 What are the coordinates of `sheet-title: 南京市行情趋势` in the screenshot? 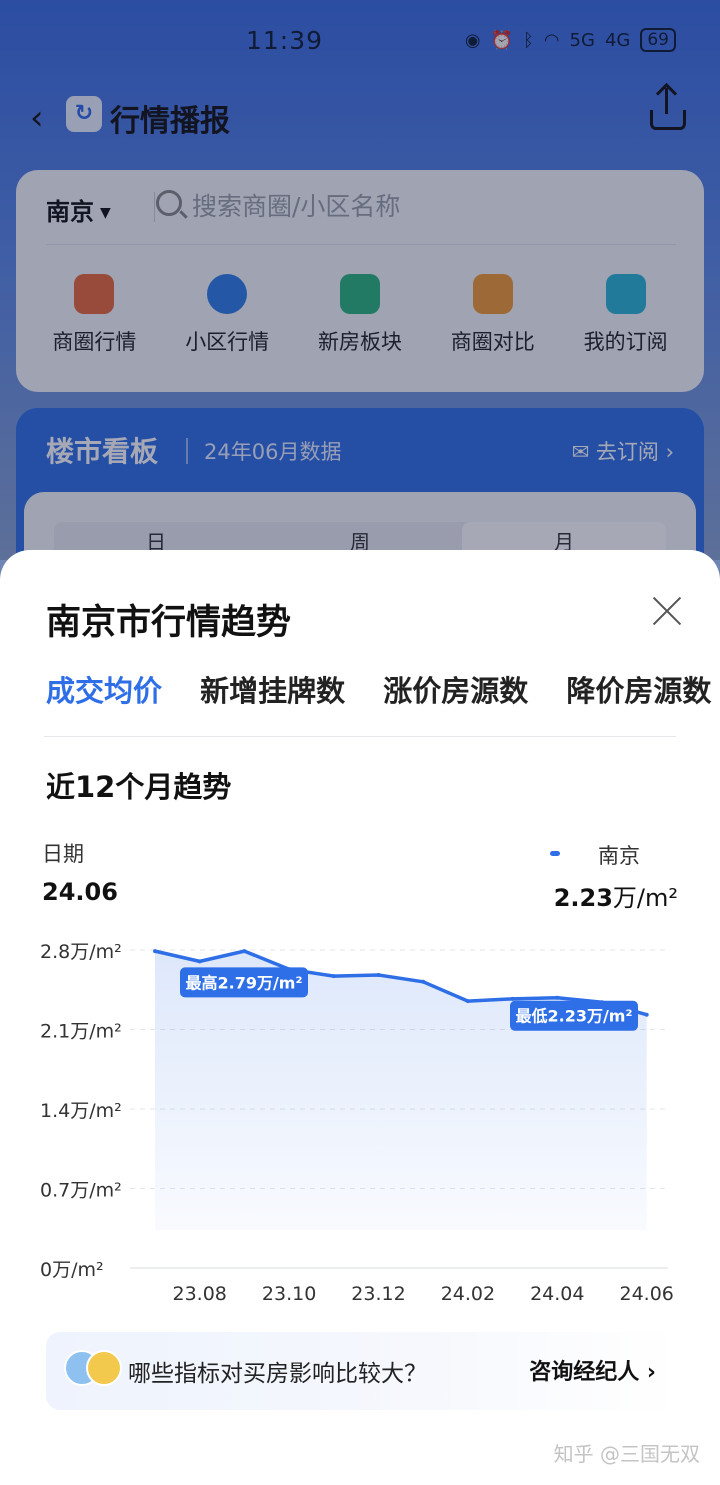 It's located at (169, 623).